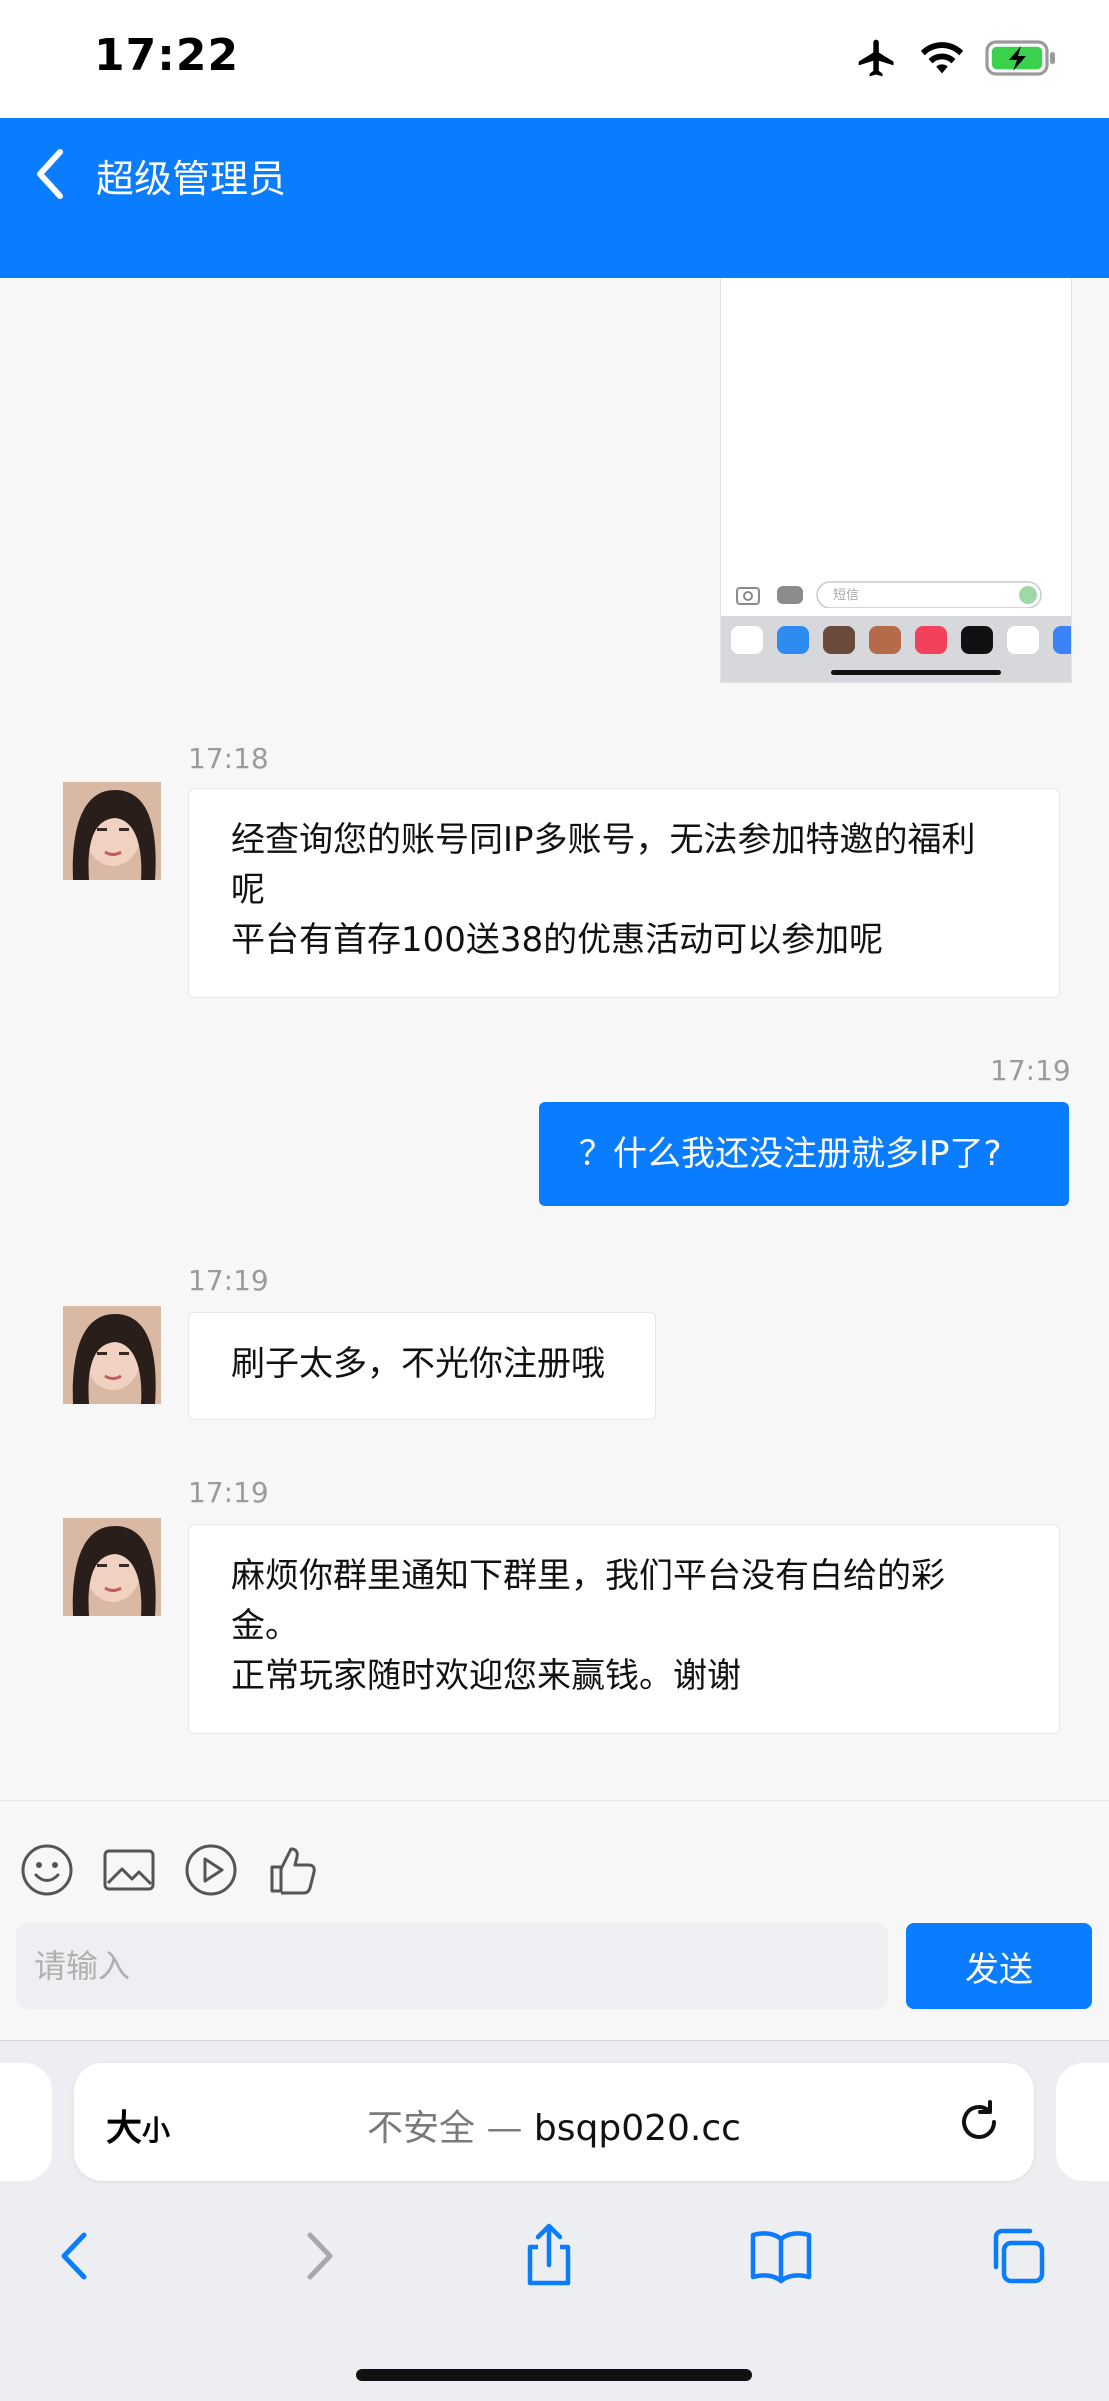  What do you see at coordinates (1020, 58) in the screenshot?
I see `battery-charging-icon` at bounding box center [1020, 58].